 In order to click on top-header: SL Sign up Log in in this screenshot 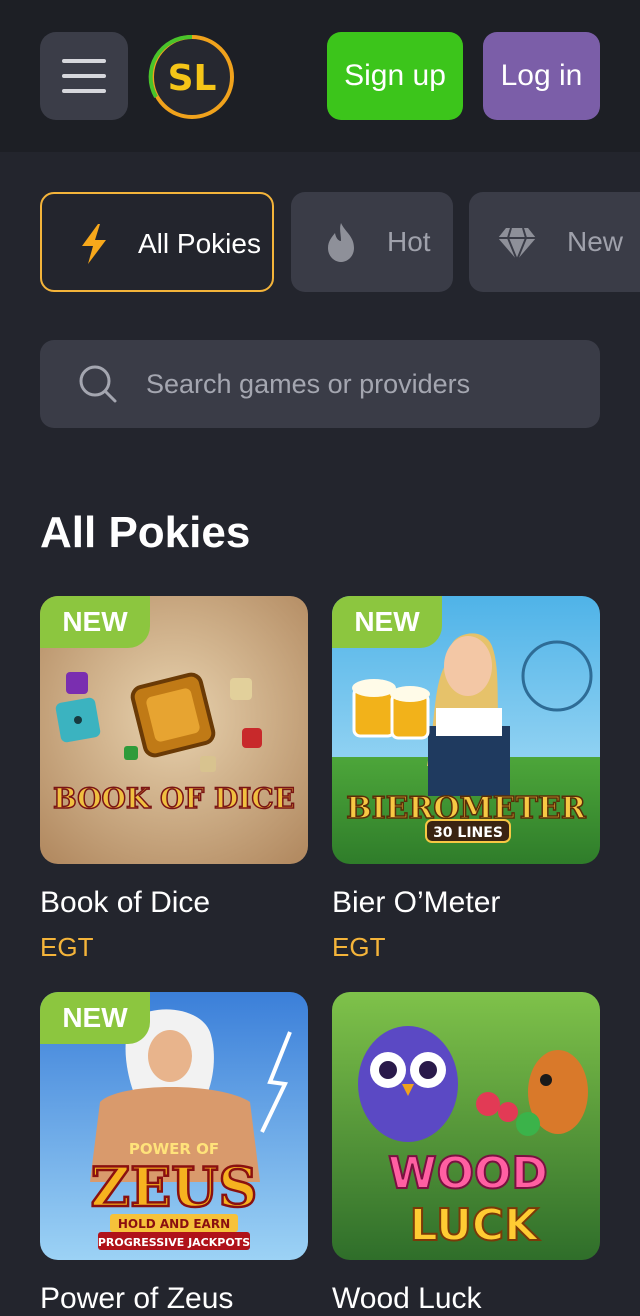, I will do `click(320, 76)`.